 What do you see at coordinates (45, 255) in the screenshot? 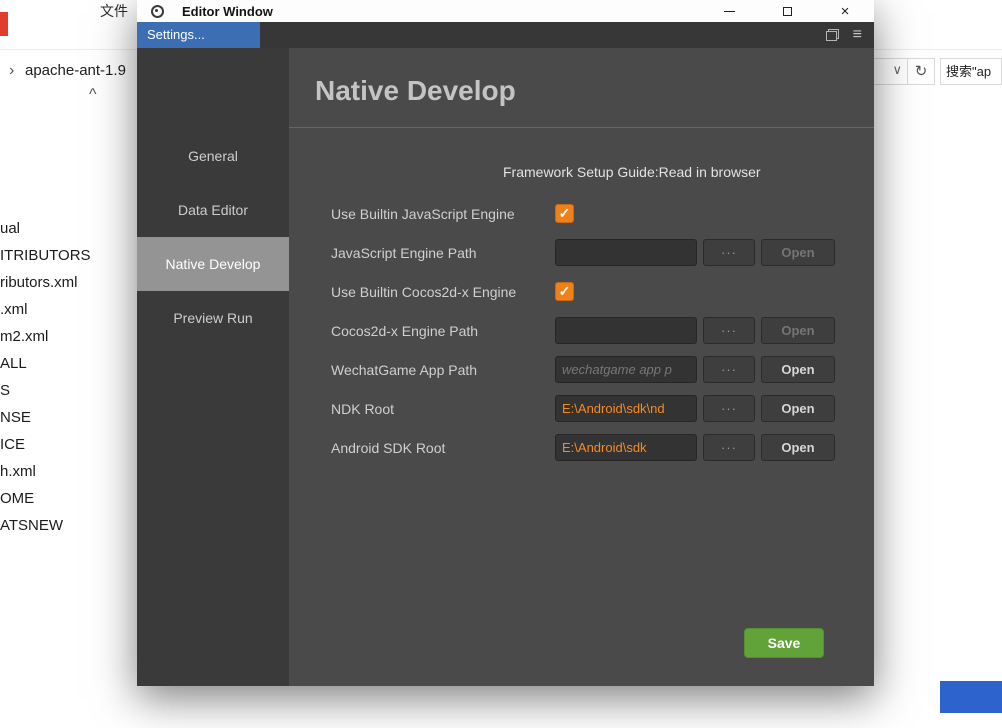
I see `file-item: ITRIBUTORS` at bounding box center [45, 255].